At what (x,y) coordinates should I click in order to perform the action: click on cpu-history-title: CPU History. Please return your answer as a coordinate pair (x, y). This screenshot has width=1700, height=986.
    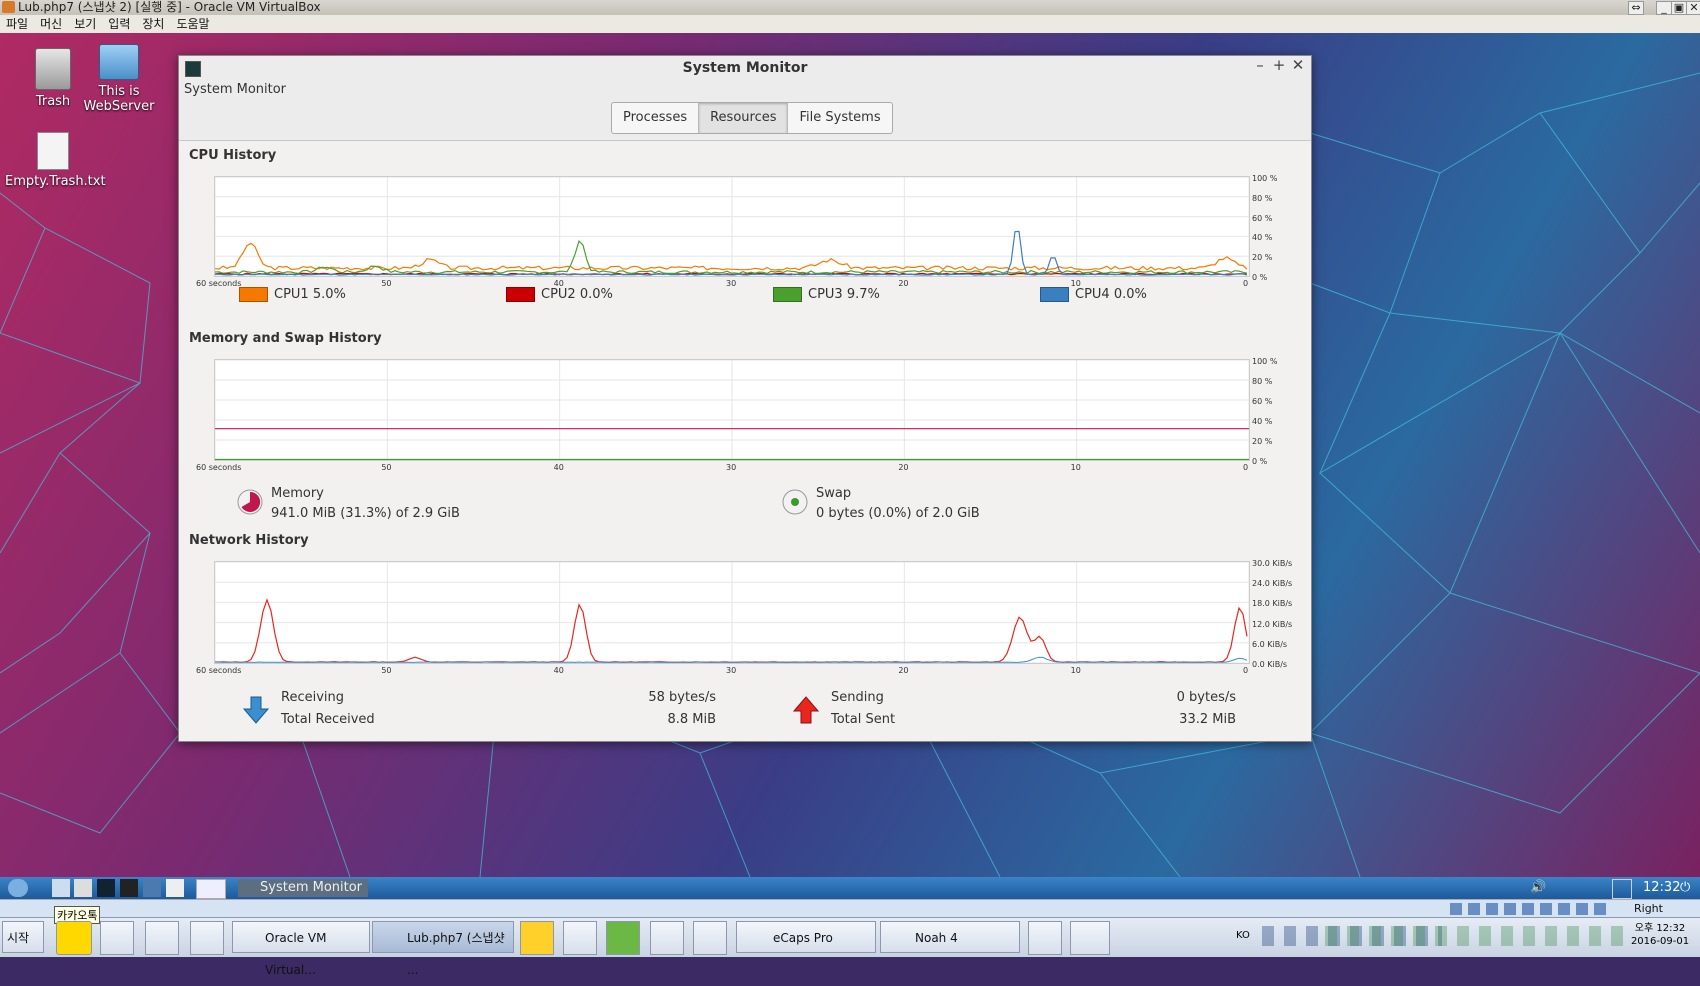
    Looking at the image, I should click on (233, 155).